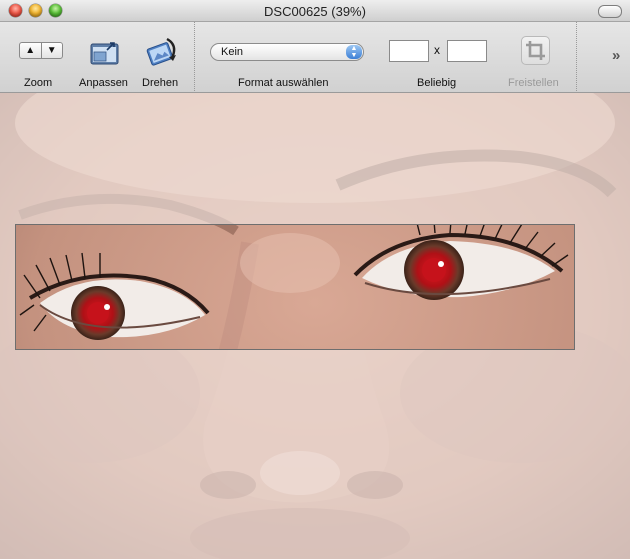 Image resolution: width=630 pixels, height=559 pixels. What do you see at coordinates (616, 55) in the screenshot?
I see `toolbar-overflow-icon: »` at bounding box center [616, 55].